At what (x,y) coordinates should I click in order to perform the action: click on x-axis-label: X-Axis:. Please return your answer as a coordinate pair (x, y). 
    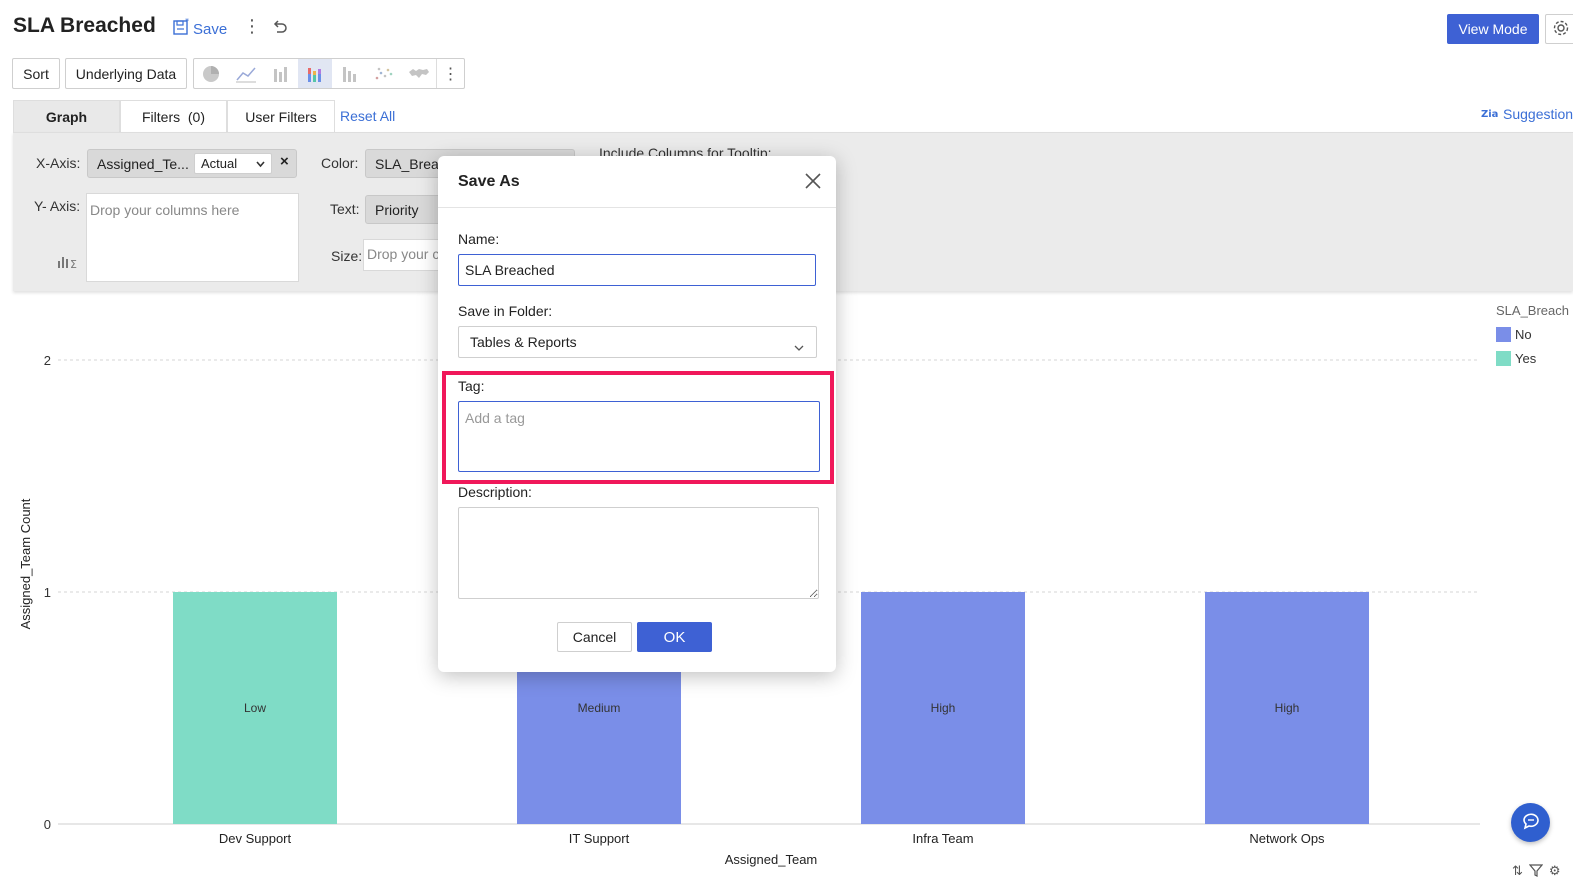
    Looking at the image, I should click on (58, 163).